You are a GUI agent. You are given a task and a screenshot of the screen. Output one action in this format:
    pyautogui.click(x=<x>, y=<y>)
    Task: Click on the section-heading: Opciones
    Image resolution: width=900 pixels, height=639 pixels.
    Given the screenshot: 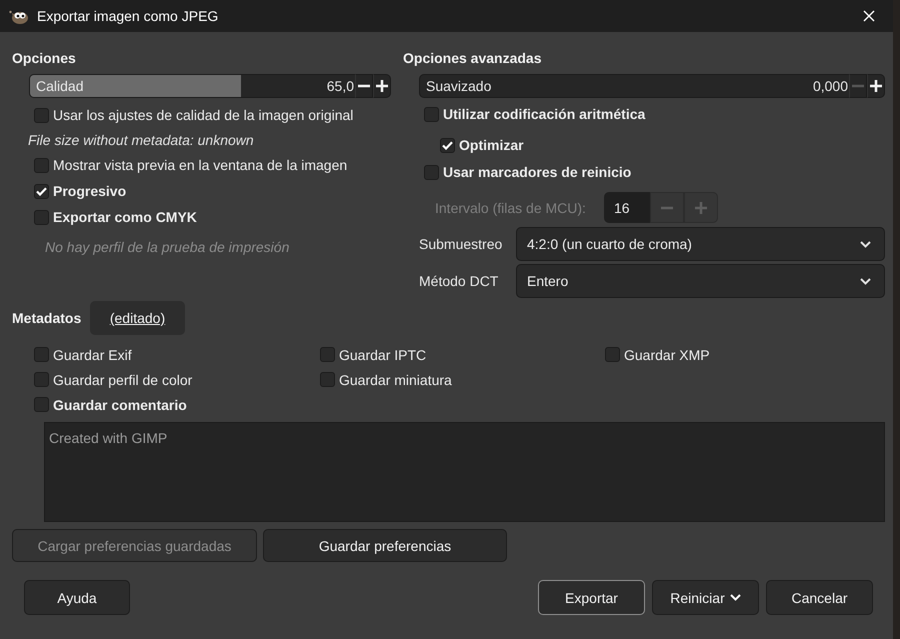 What is the action you would take?
    pyautogui.click(x=44, y=58)
    